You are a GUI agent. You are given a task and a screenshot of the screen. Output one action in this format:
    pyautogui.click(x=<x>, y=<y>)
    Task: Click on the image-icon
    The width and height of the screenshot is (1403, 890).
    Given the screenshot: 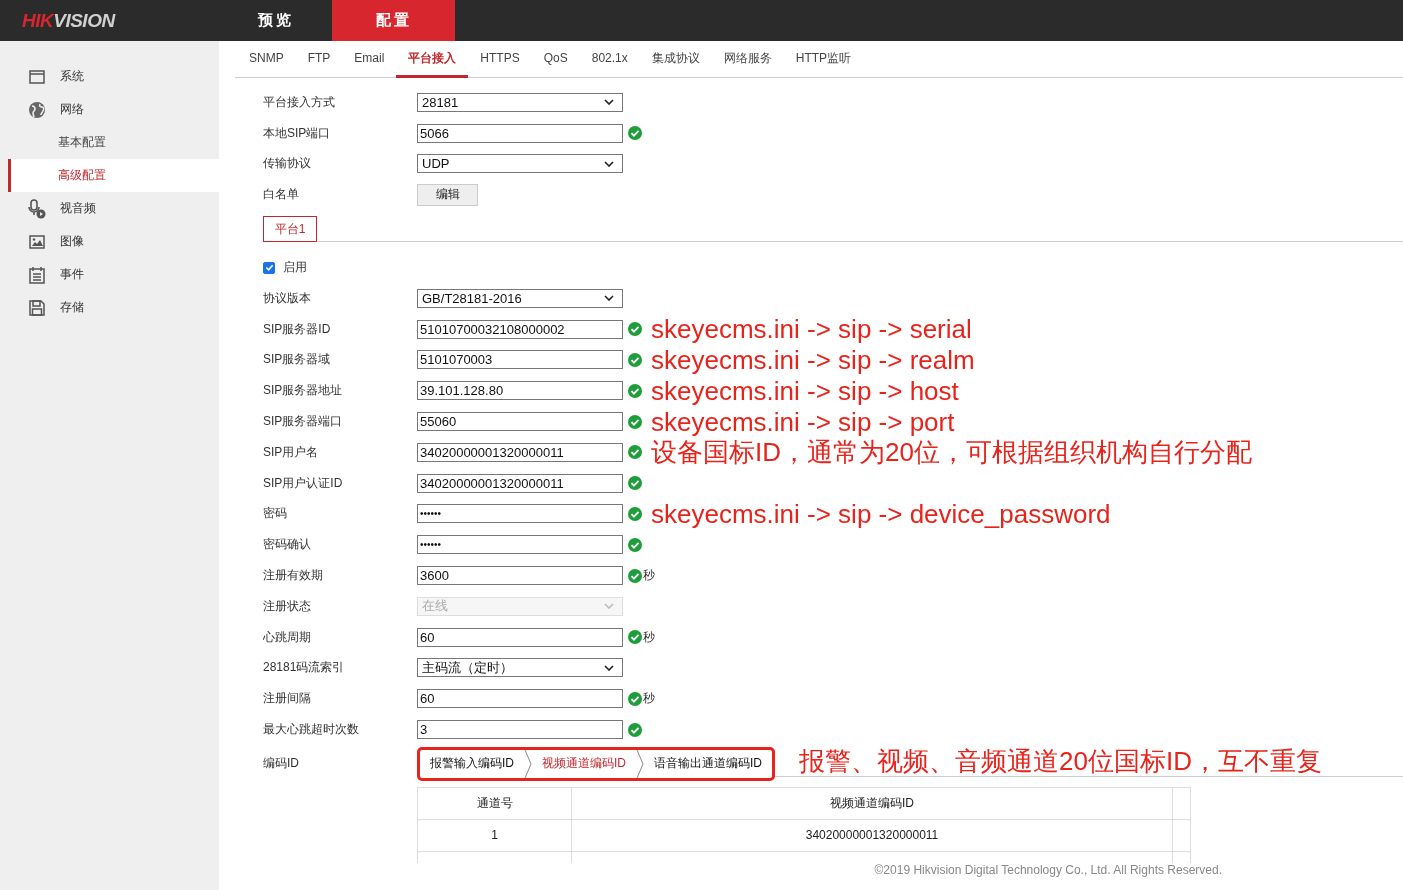 What is the action you would take?
    pyautogui.click(x=37, y=241)
    